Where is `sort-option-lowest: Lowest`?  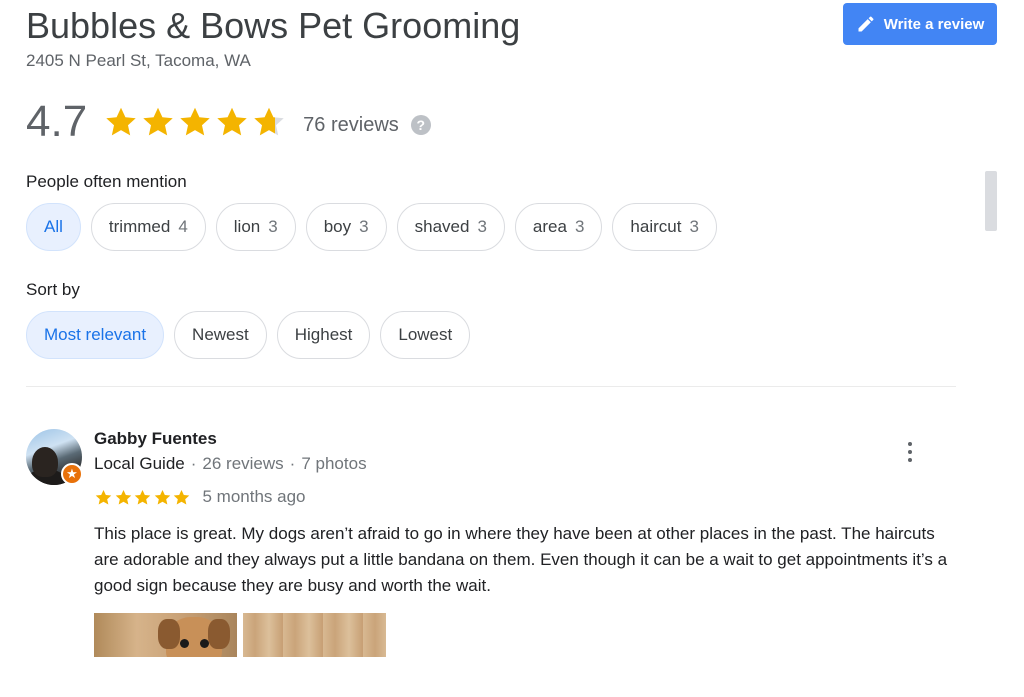
sort-option-lowest: Lowest is located at coordinates (425, 335).